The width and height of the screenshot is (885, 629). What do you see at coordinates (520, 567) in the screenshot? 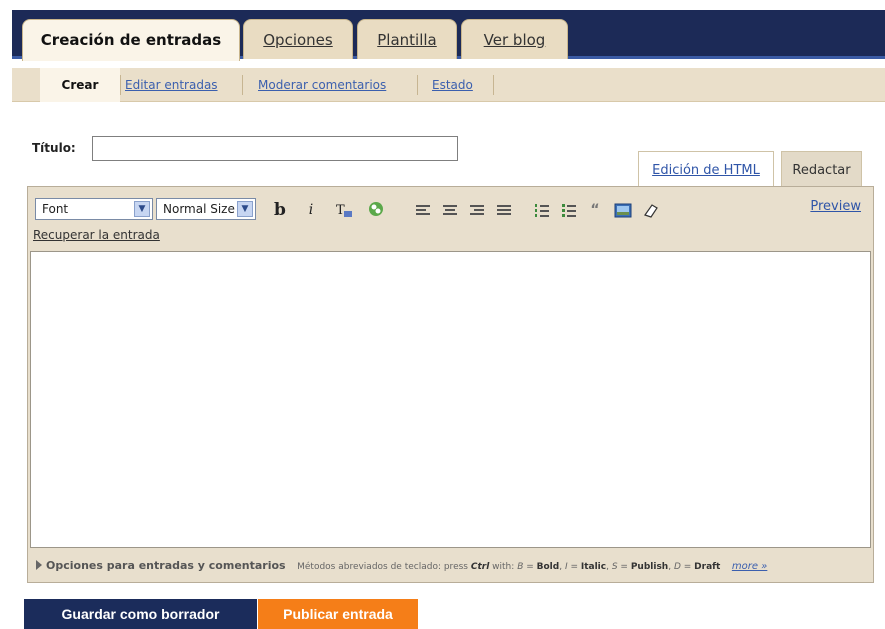
I see `shortcut-key-b: B` at bounding box center [520, 567].